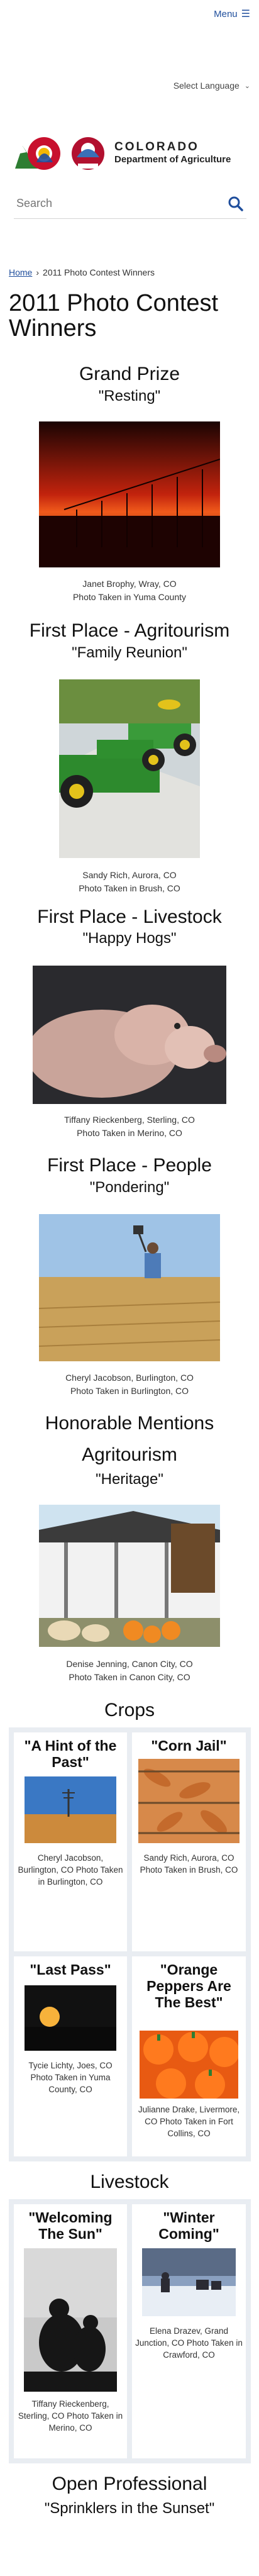  I want to click on search-bar, so click(130, 204).